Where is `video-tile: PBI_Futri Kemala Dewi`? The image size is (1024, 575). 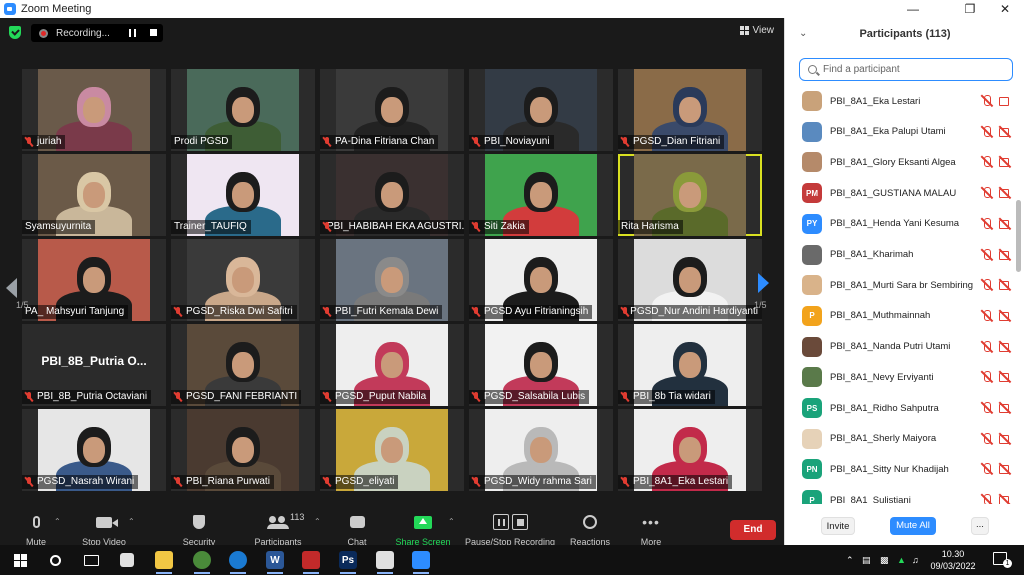
video-tile: PBI_Futri Kemala Dewi is located at coordinates (392, 280).